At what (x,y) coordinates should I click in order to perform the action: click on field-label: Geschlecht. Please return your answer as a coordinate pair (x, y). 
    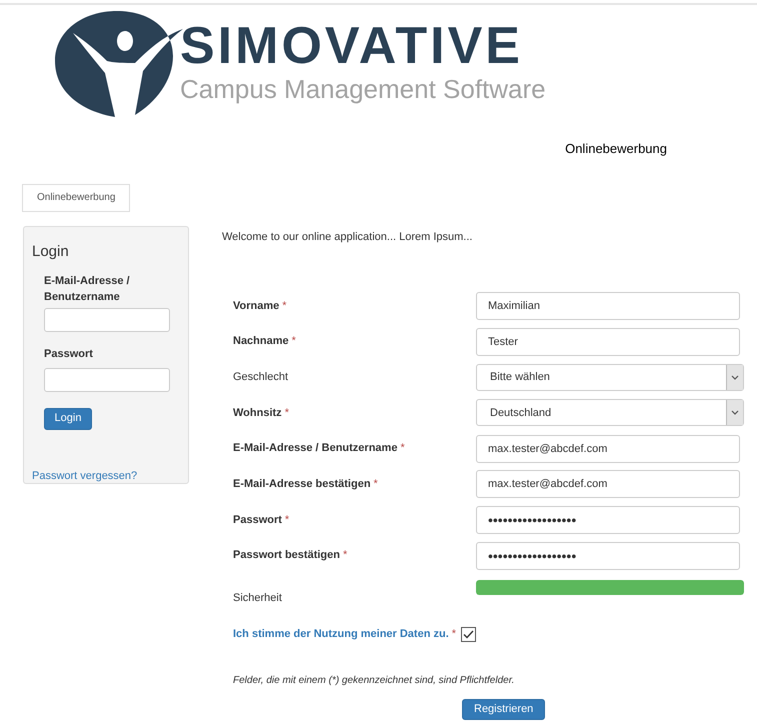
    Looking at the image, I should click on (260, 377).